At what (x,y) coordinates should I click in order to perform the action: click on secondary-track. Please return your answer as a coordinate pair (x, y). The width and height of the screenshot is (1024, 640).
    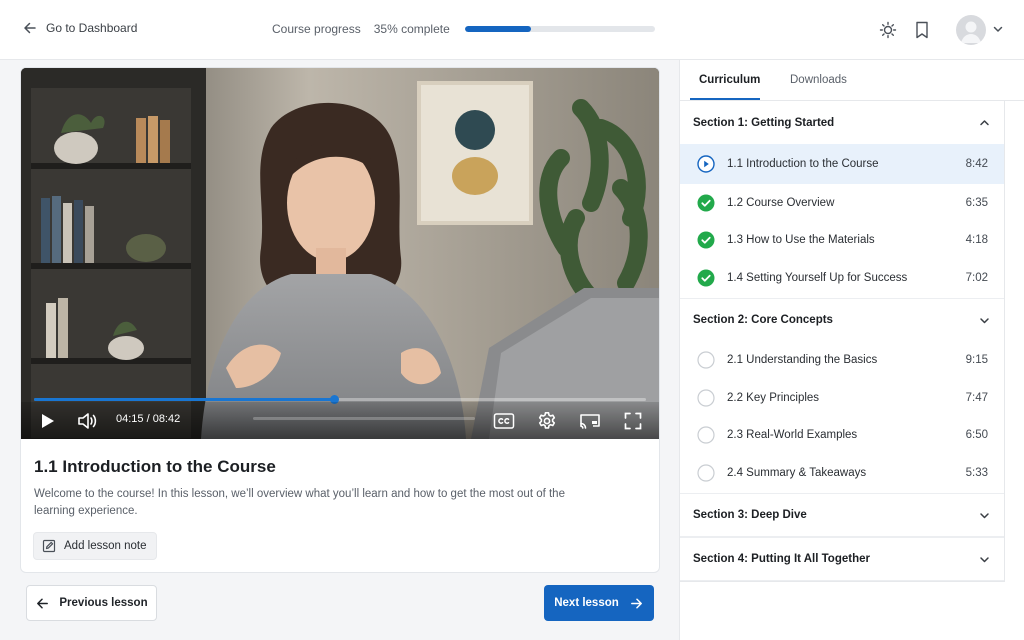
    Looking at the image, I should click on (364, 418).